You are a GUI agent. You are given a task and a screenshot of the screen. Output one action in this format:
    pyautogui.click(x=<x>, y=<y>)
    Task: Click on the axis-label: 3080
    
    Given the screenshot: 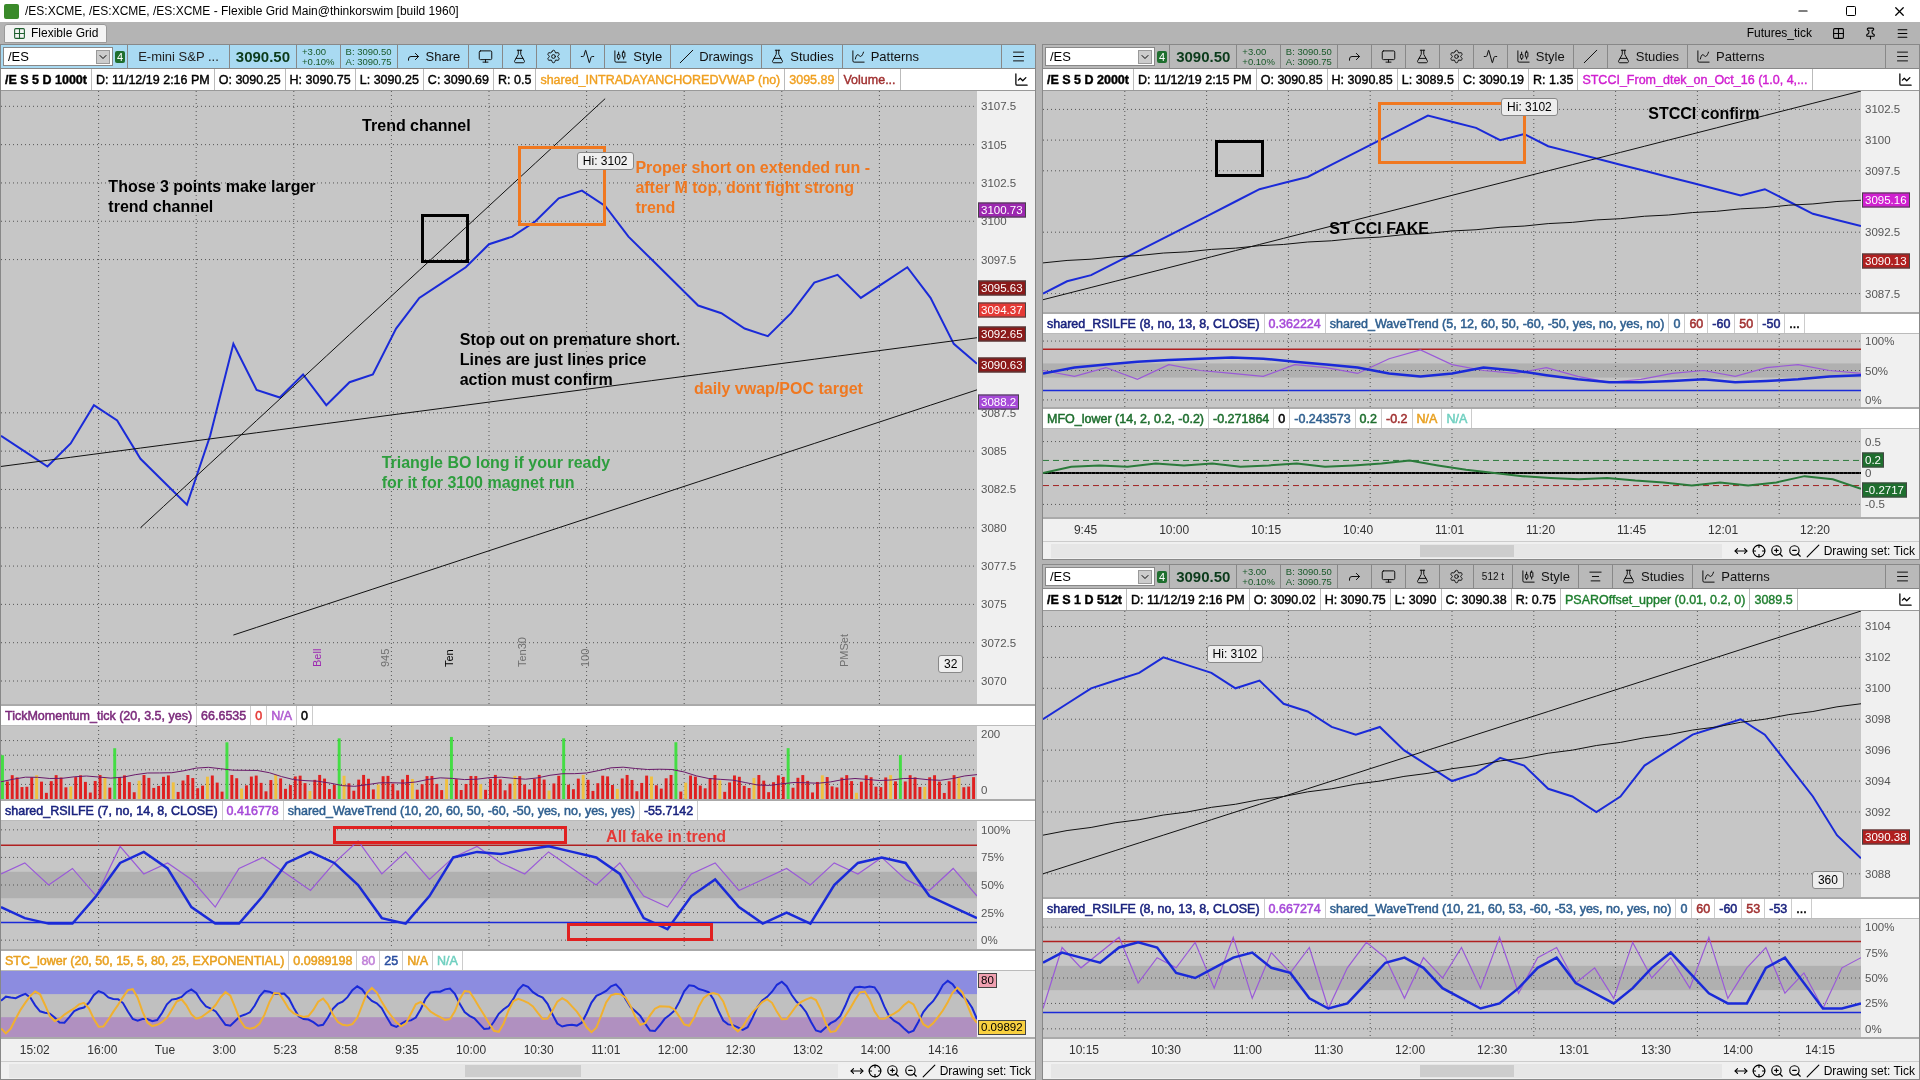 What is the action you would take?
    pyautogui.click(x=993, y=528)
    